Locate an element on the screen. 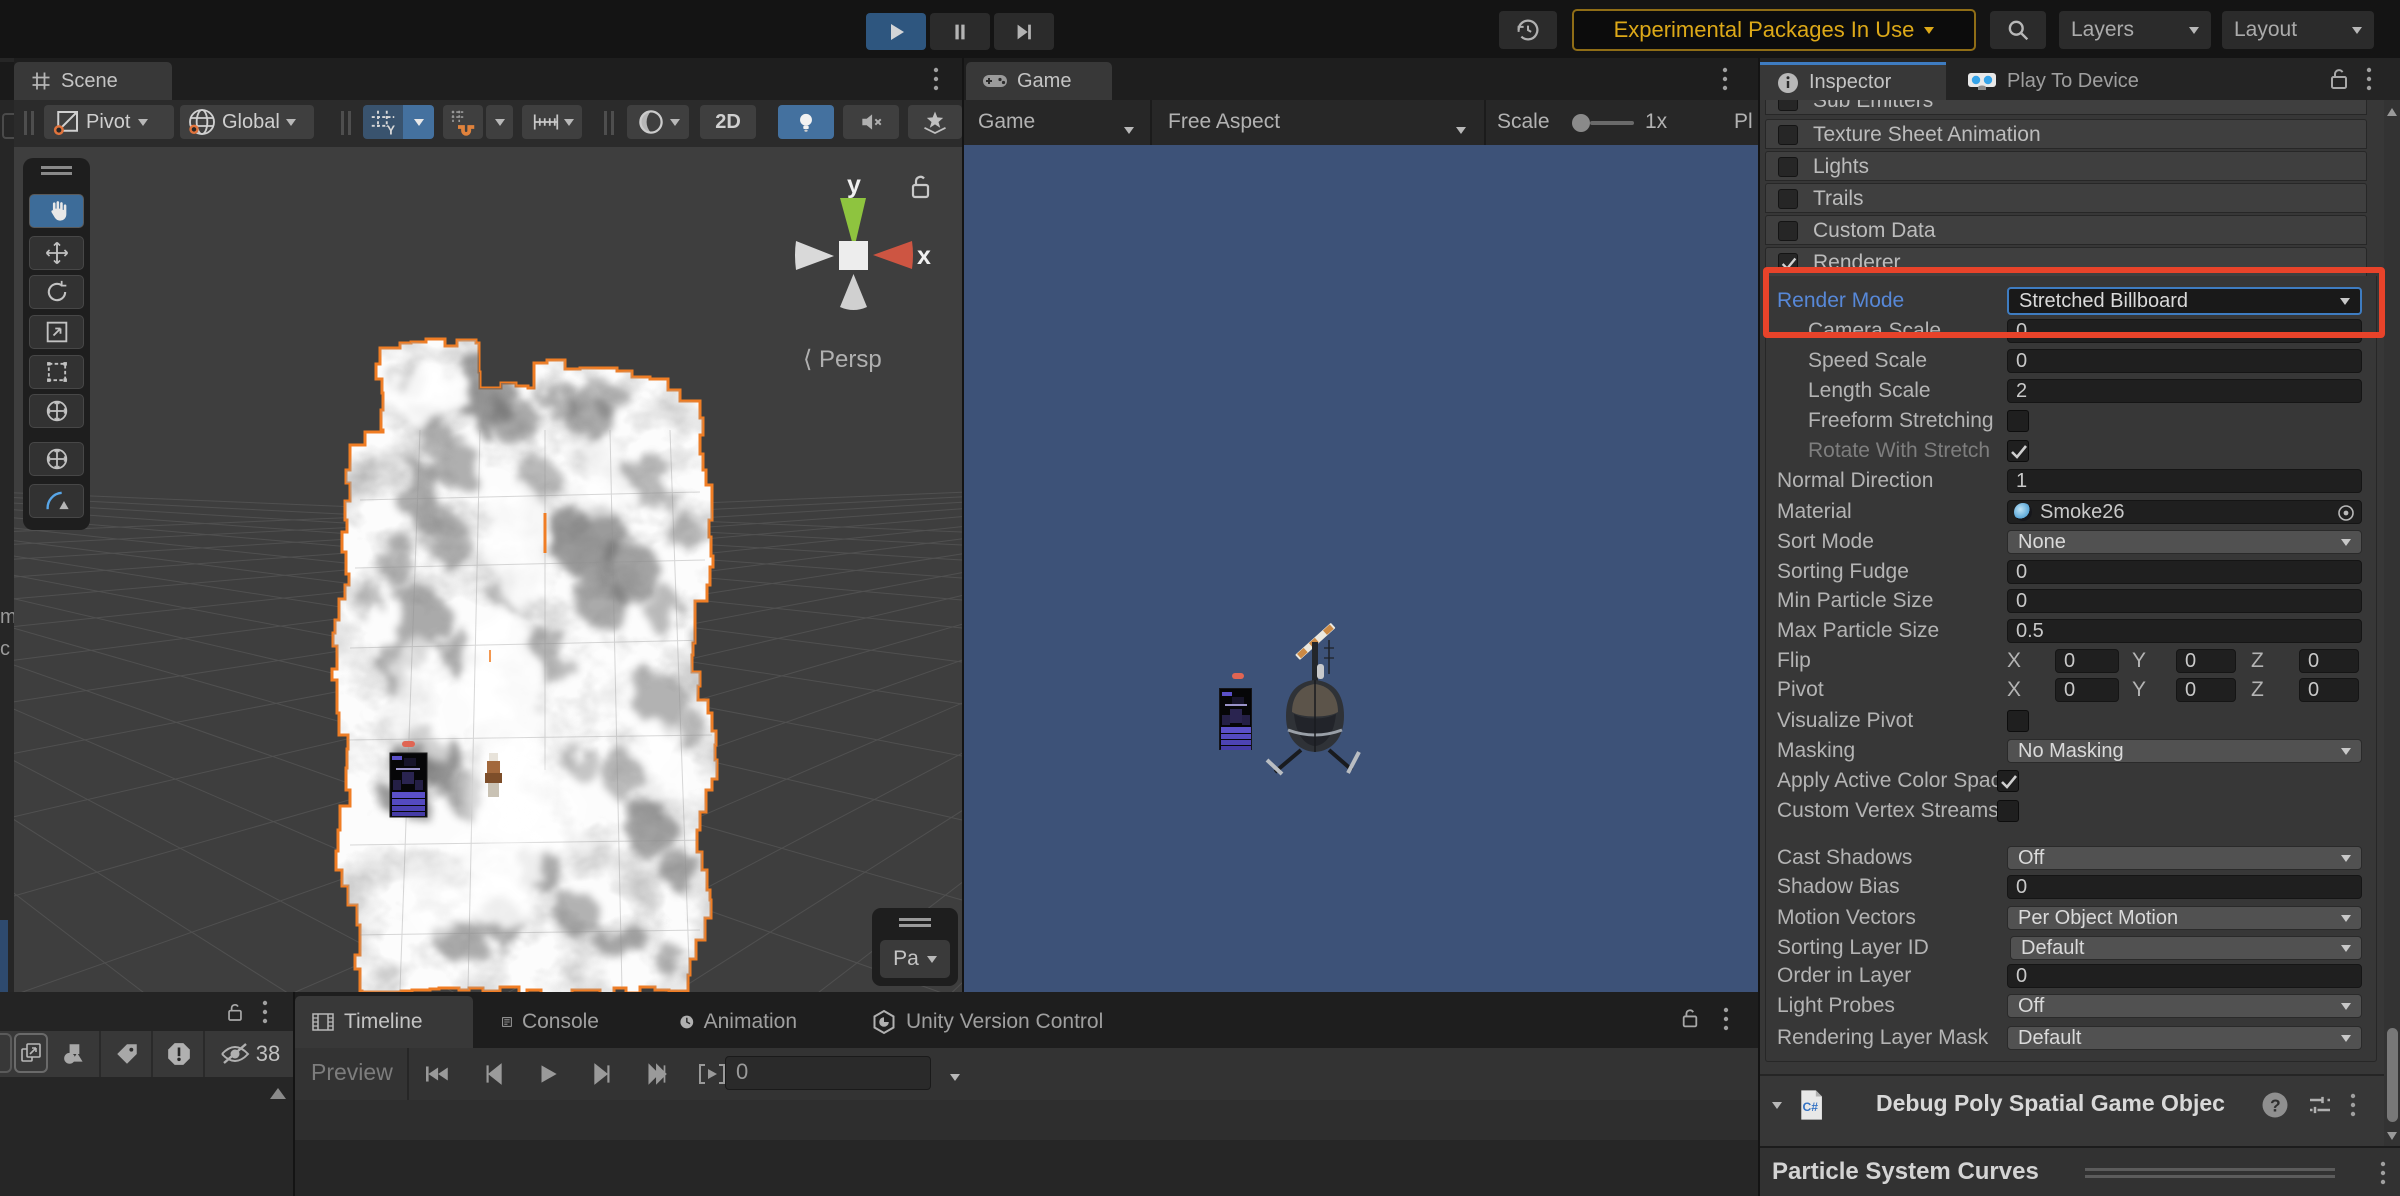 The height and width of the screenshot is (1196, 2400). svg-text: C# is located at coordinates (1811, 1107).